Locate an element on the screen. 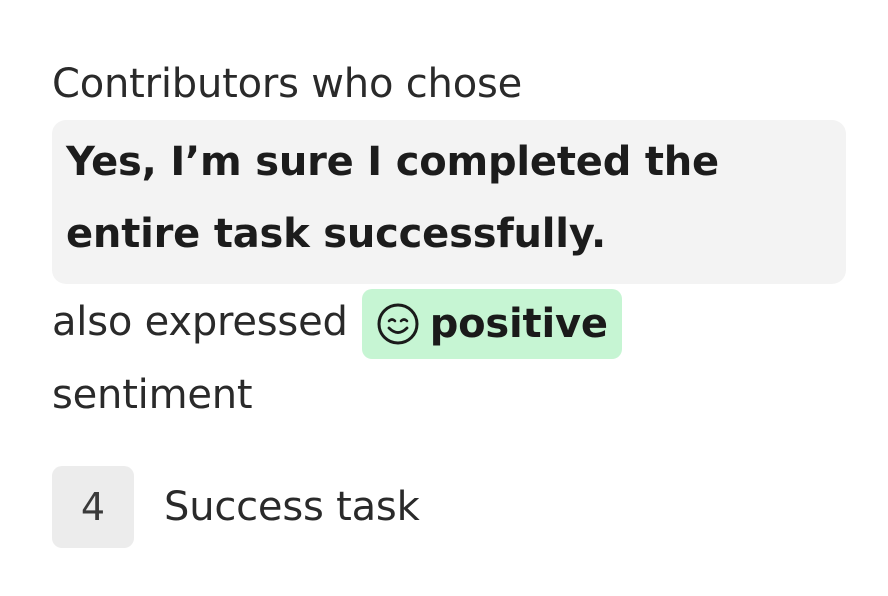  sentiment-prefix: also expressed is located at coordinates (200, 322).